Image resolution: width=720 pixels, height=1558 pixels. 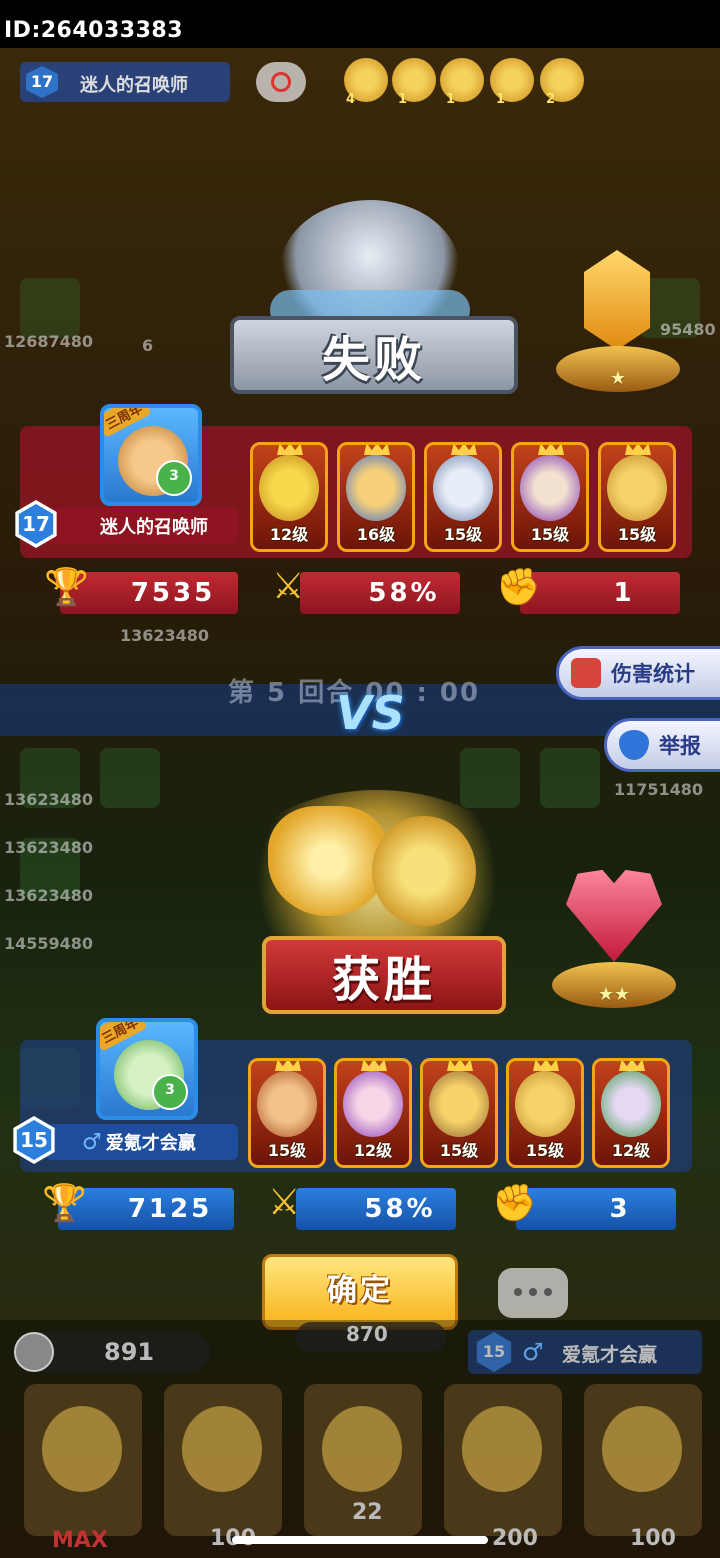 What do you see at coordinates (80, 1540) in the screenshot?
I see `deck-cost-max: MAX` at bounding box center [80, 1540].